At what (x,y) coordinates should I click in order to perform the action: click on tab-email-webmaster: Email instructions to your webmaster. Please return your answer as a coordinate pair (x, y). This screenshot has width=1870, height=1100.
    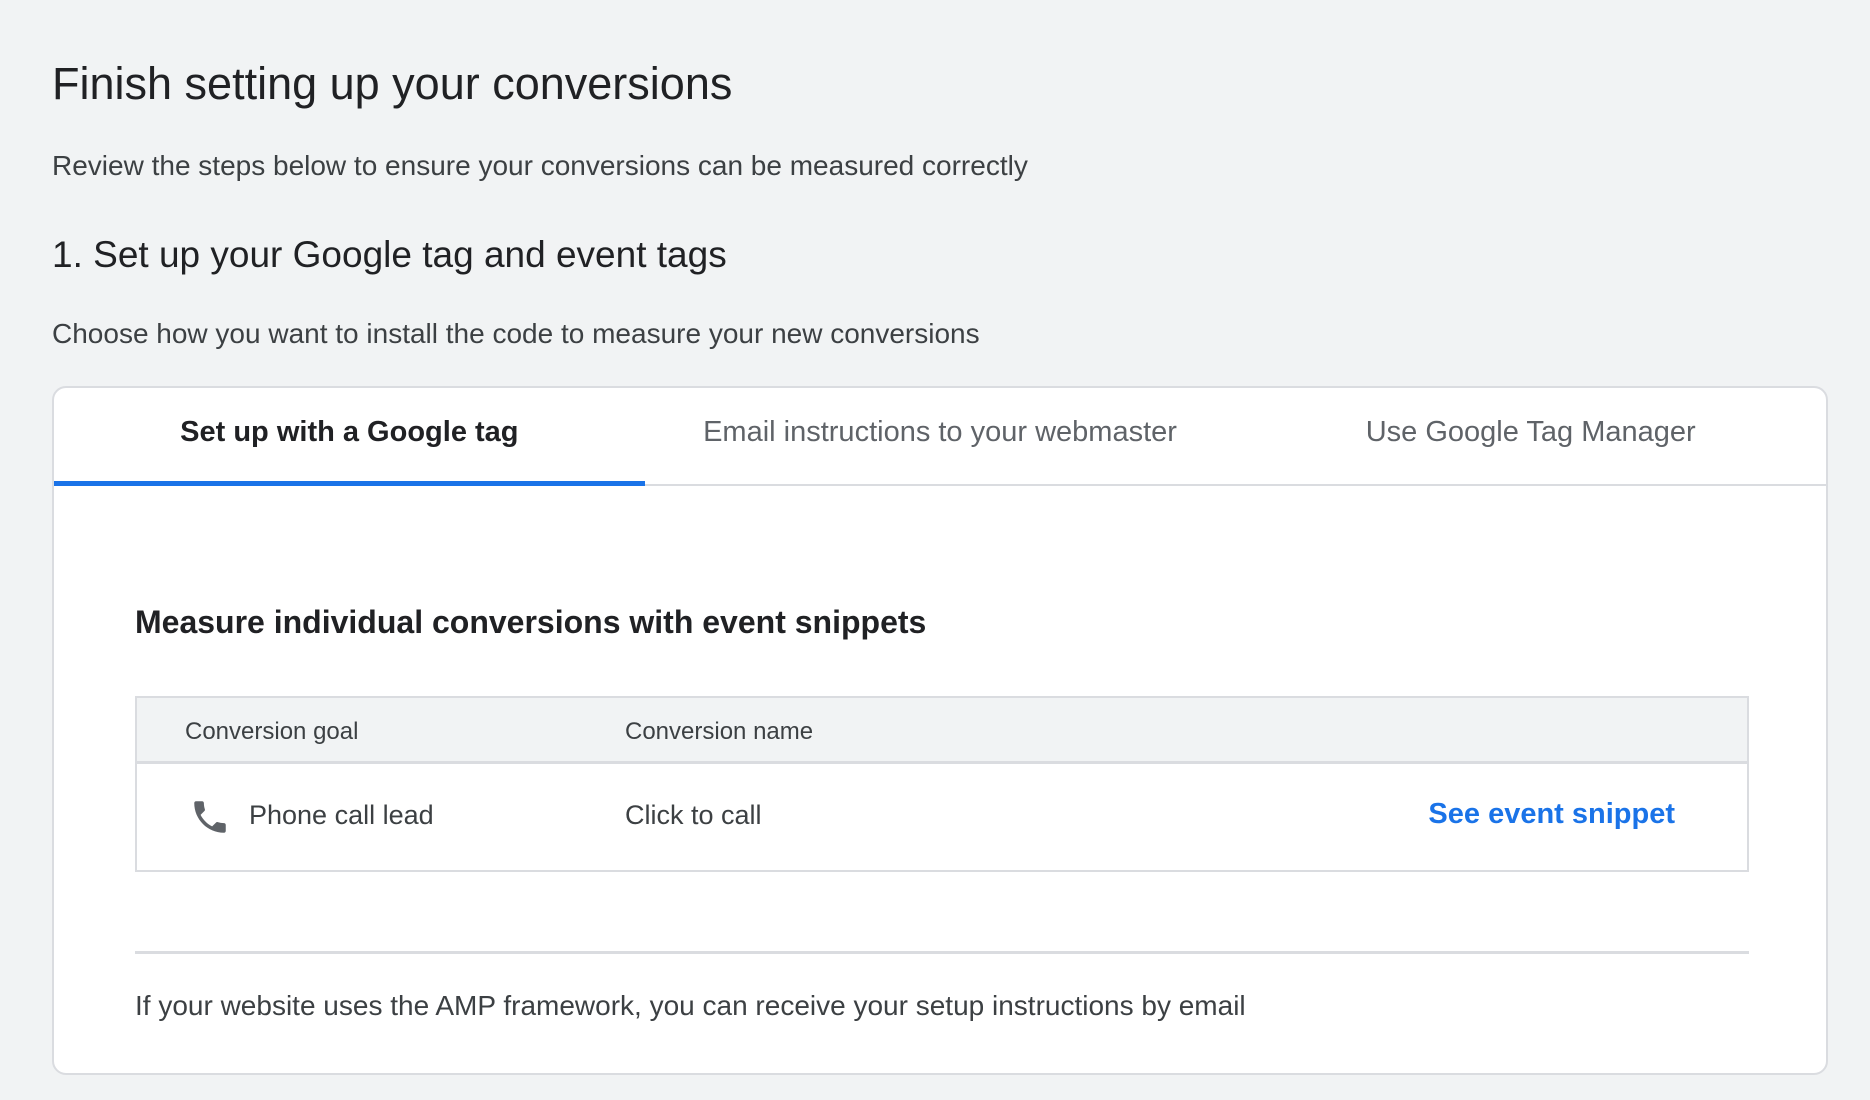
    Looking at the image, I should click on (940, 436).